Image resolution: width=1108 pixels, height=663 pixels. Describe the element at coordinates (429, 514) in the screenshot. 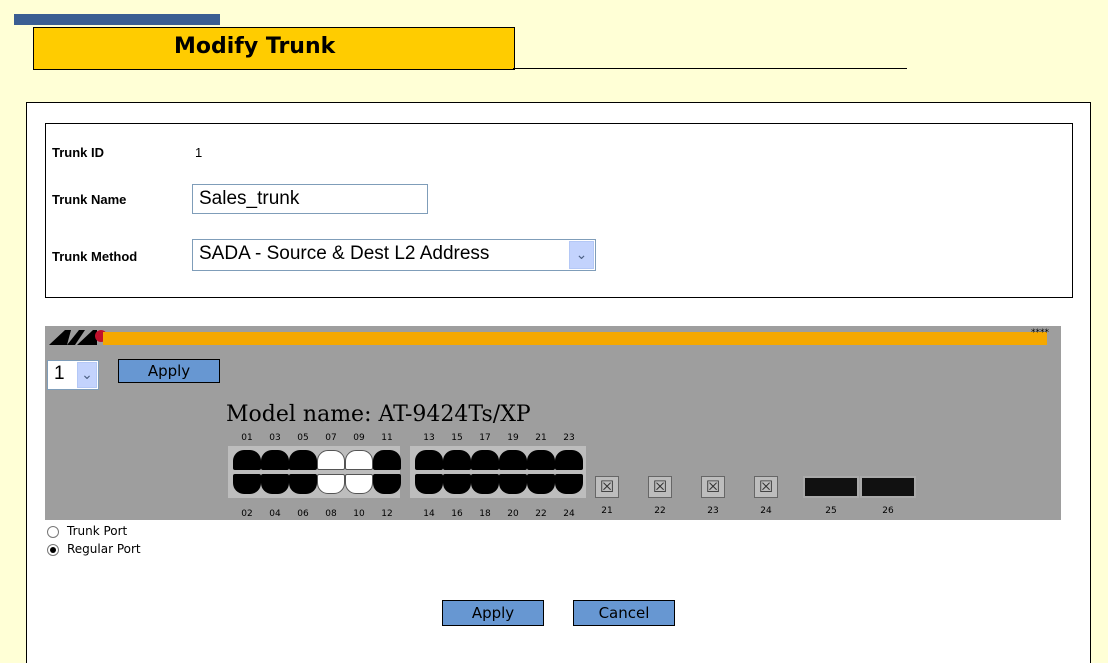

I see `port-number: 14` at that location.